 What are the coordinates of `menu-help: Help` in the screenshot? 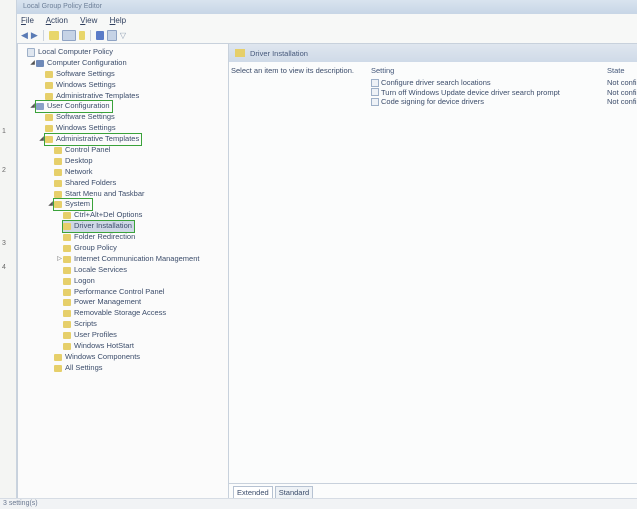 It's located at (118, 20).